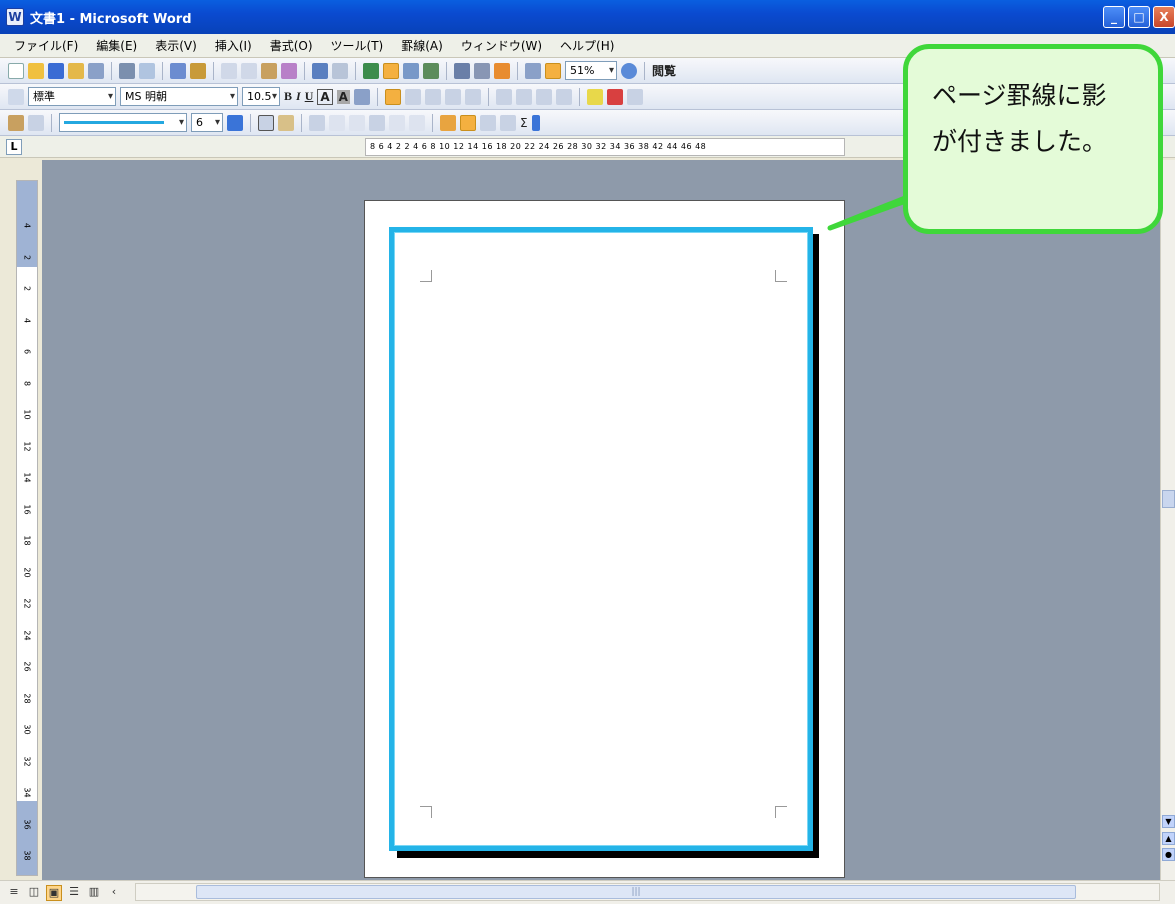 The width and height of the screenshot is (1175, 904). Describe the element at coordinates (634, 96) in the screenshot. I see `text-direction-icon` at that location.